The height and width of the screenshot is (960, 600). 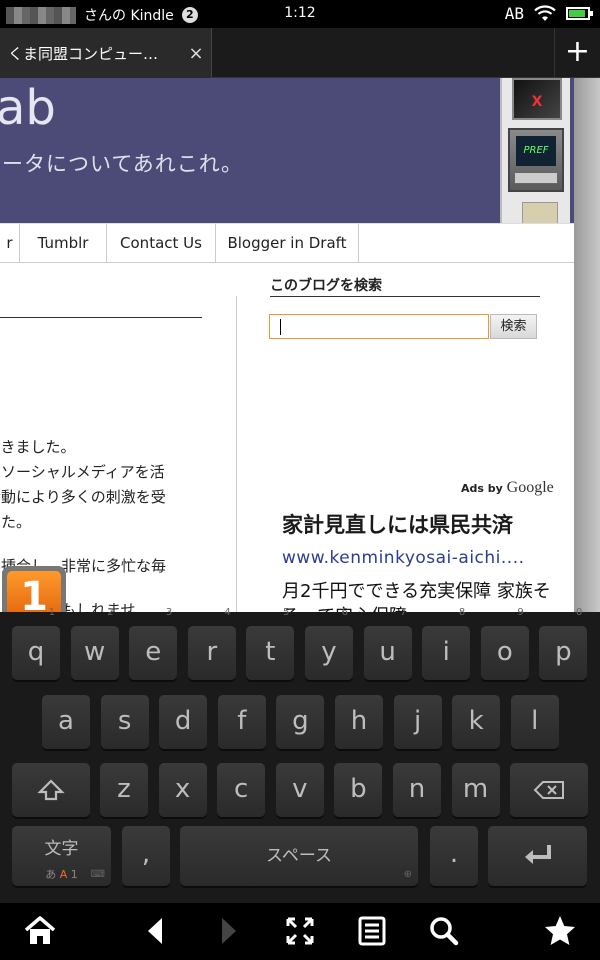 I want to click on key-g: g, so click(x=300, y=722).